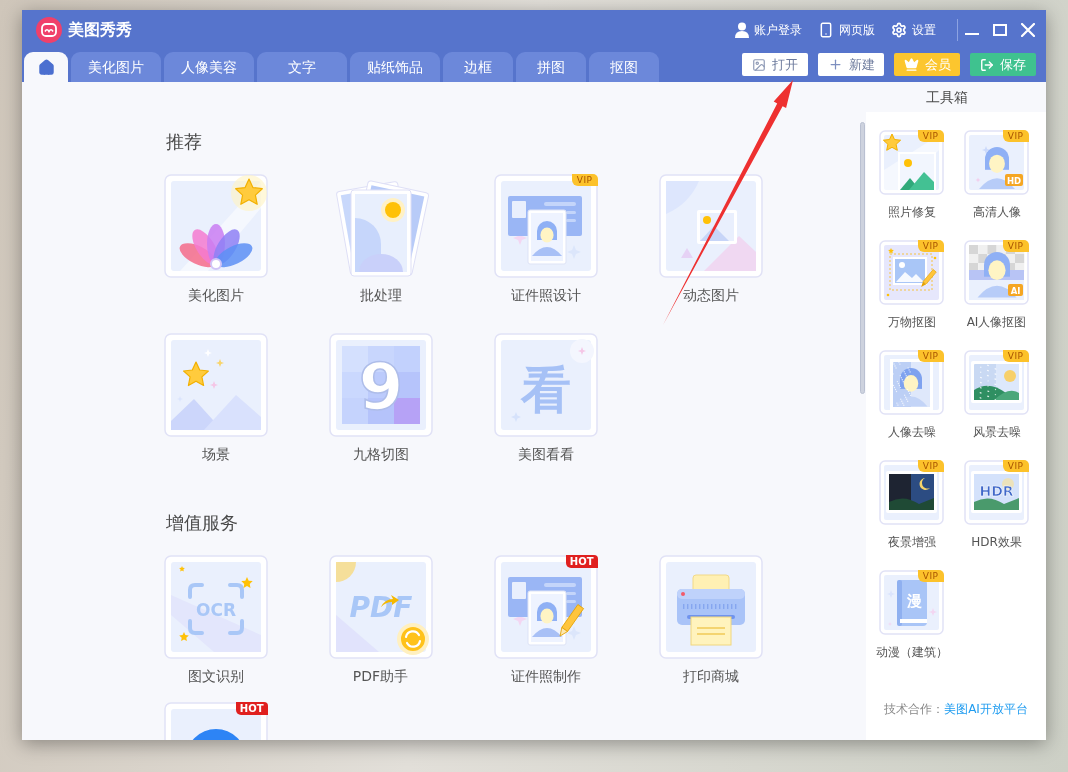 Image resolution: width=1068 pixels, height=772 pixels. I want to click on feature-button: 看 美图看看, so click(545, 398).